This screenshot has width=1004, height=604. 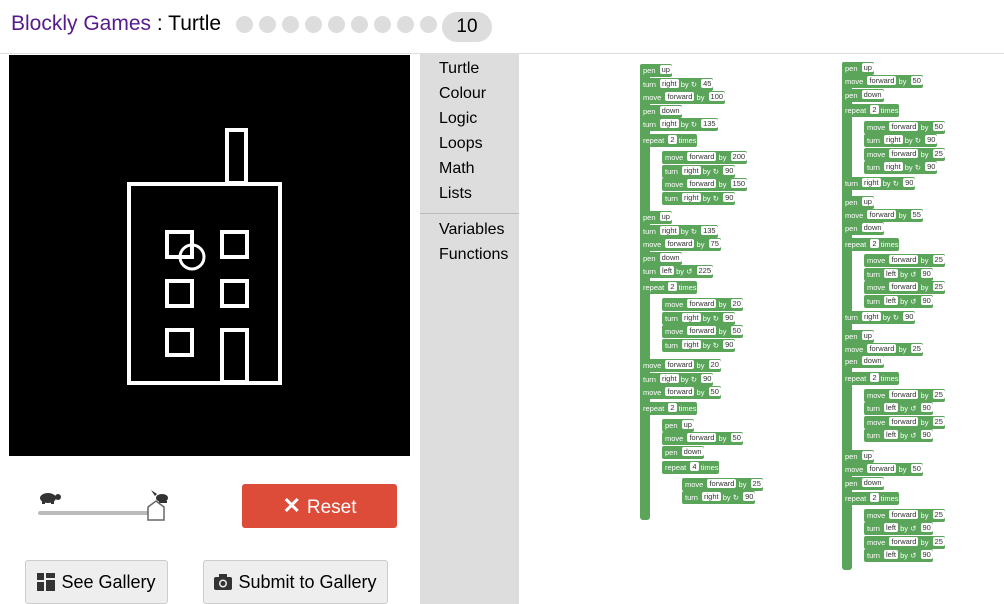 I want to click on toolbox-category-variables: Variables, so click(x=472, y=230).